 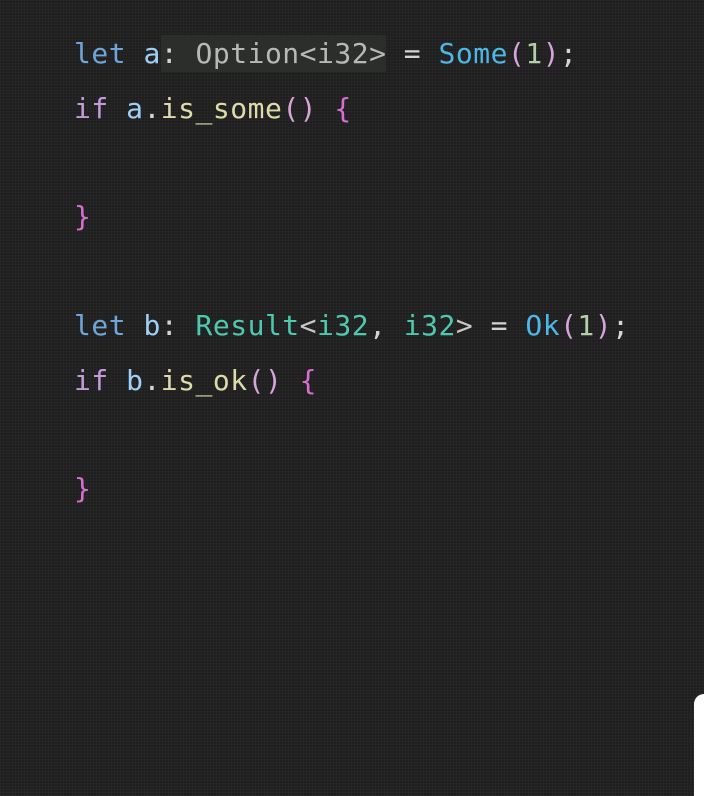 I want to click on code-line-10: }, so click(x=82, y=489).